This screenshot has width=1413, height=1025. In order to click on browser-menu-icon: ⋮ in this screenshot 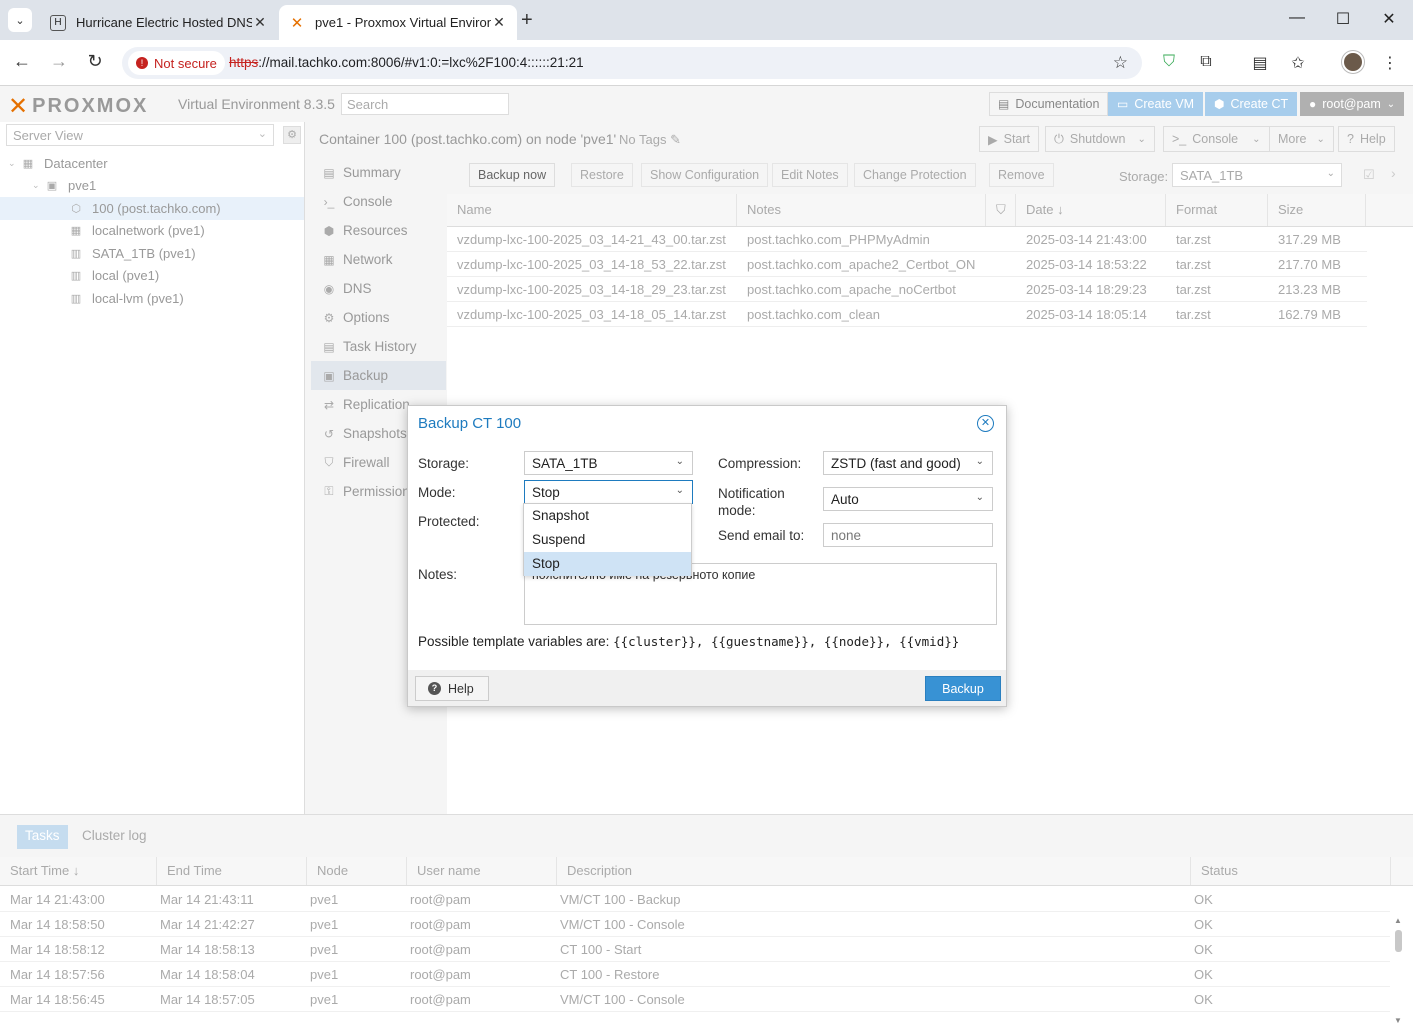, I will do `click(1390, 63)`.